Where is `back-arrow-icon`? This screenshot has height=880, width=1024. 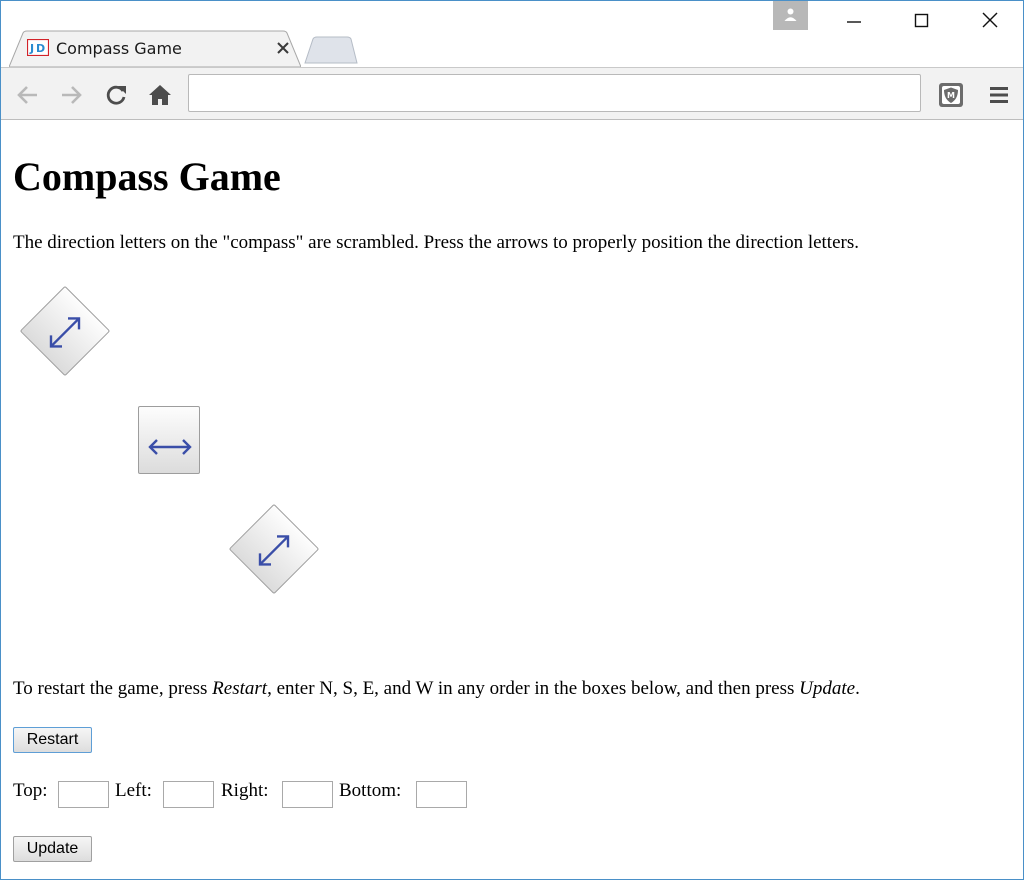 back-arrow-icon is located at coordinates (28, 95).